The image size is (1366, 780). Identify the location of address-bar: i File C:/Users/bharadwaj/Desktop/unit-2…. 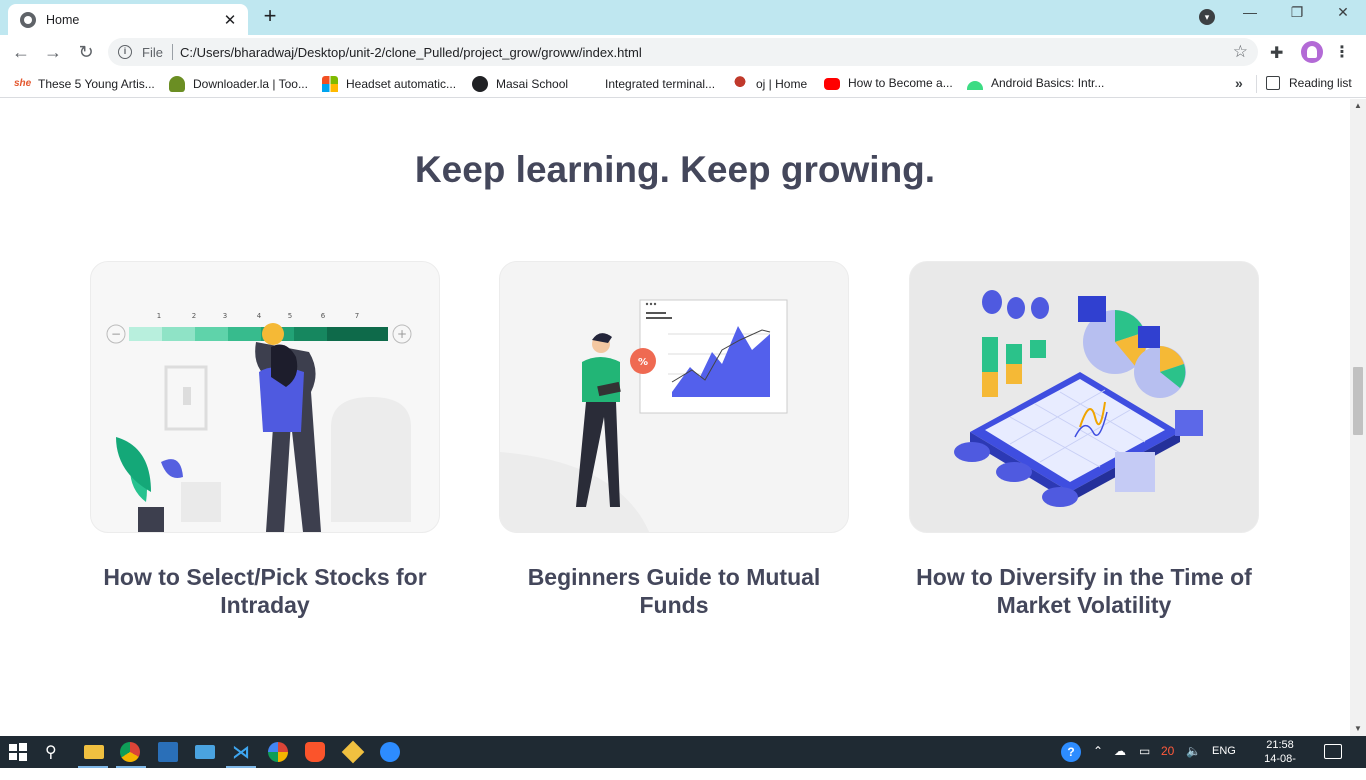
(683, 52).